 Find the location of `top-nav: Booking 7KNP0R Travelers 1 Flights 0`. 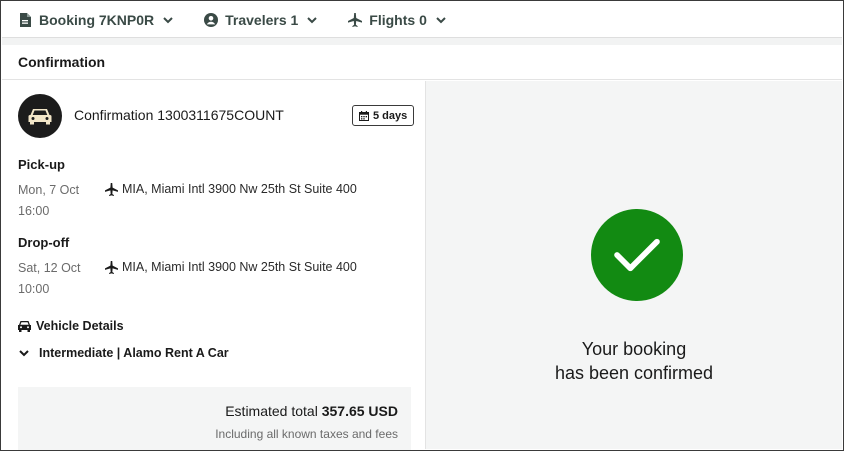

top-nav: Booking 7KNP0R Travelers 1 Flights 0 is located at coordinates (422, 20).